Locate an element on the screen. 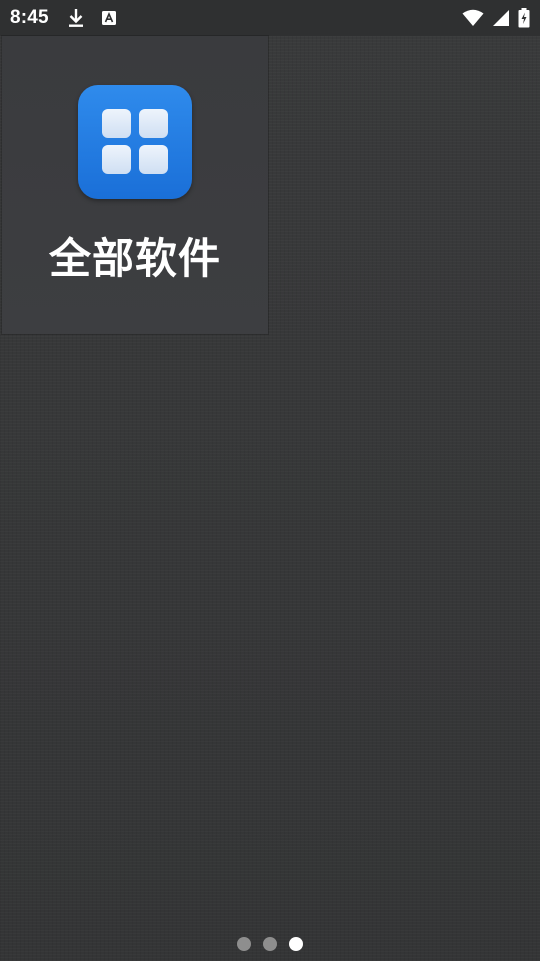 The image size is (540, 961). grid-apps-icon is located at coordinates (135, 142).